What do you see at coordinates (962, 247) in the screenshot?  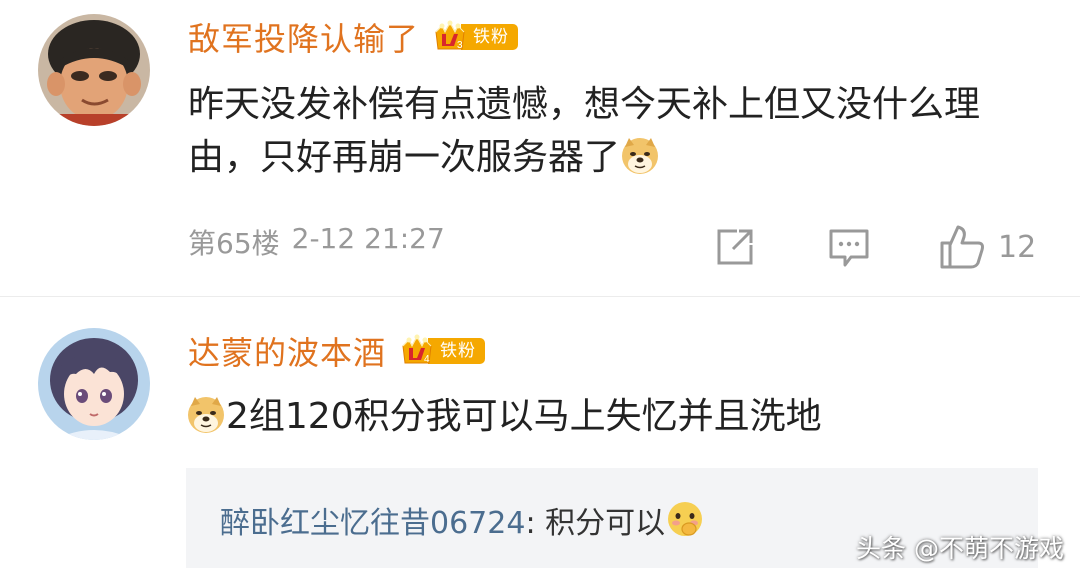 I see `thumbs-up-icon` at bounding box center [962, 247].